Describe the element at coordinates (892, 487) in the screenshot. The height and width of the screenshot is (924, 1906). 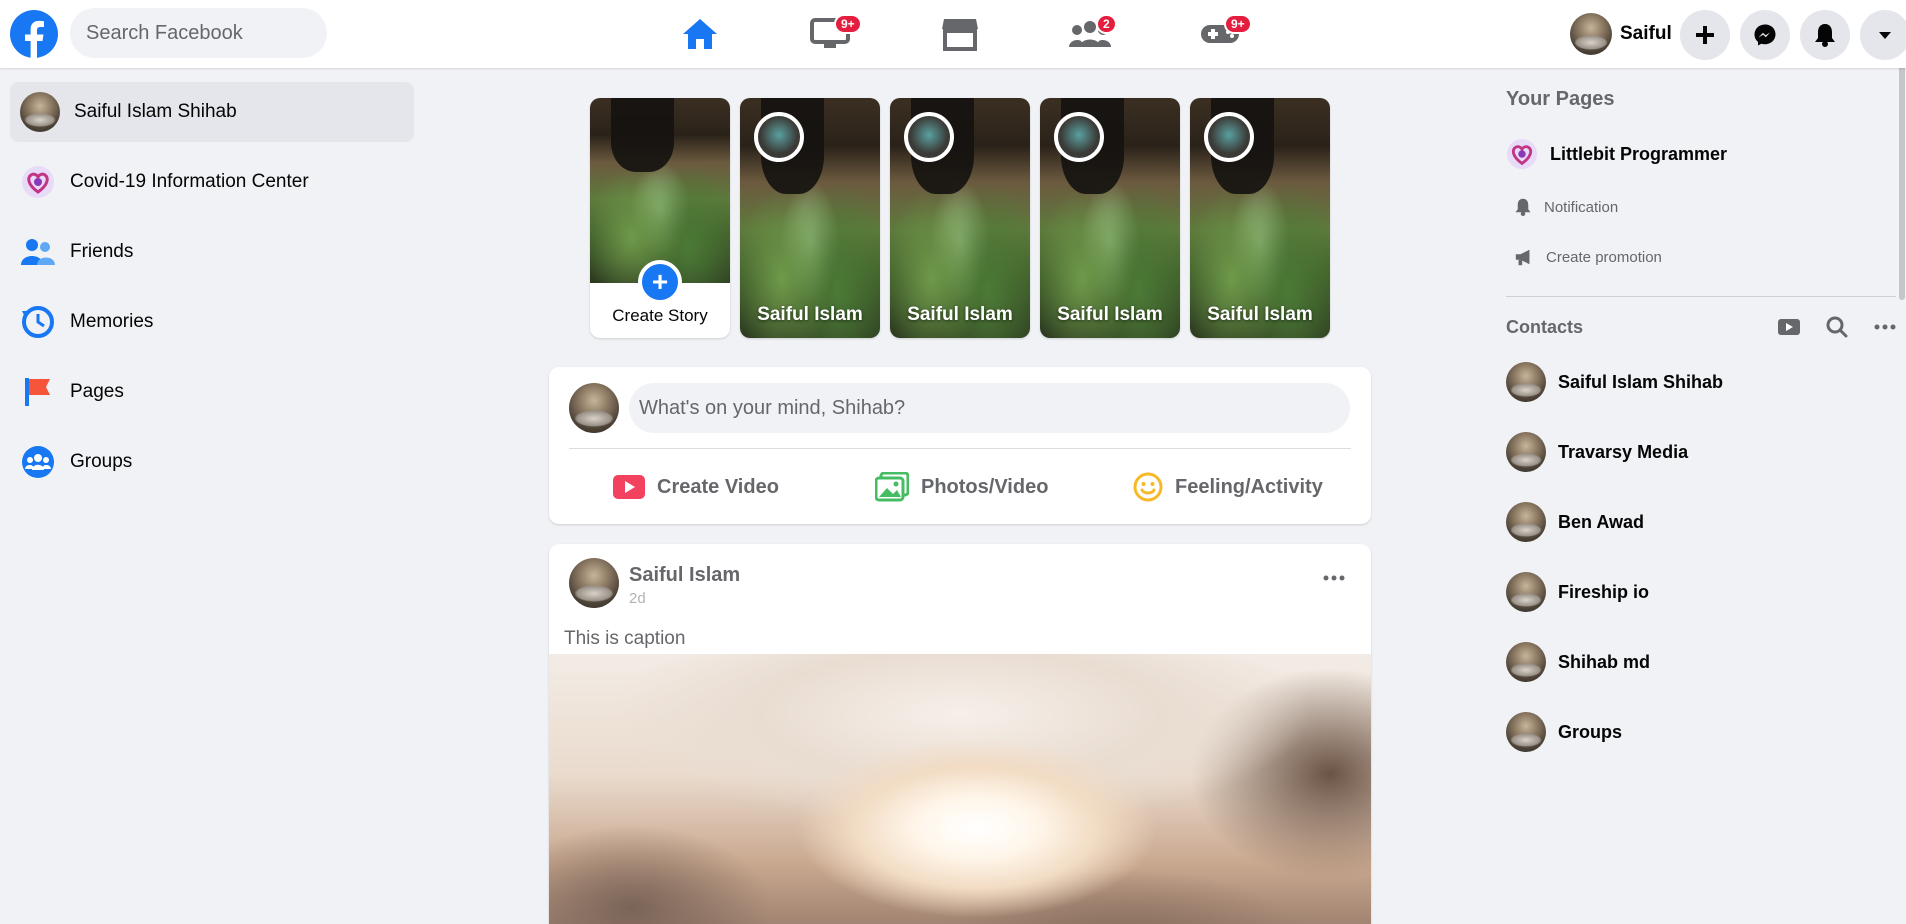
I see `photos-icon` at that location.